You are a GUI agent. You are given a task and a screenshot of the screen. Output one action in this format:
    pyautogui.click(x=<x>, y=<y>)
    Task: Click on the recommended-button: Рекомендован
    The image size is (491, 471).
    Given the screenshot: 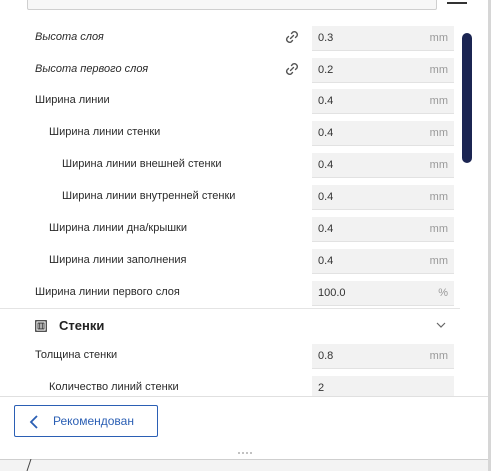 What is the action you would take?
    pyautogui.click(x=86, y=421)
    